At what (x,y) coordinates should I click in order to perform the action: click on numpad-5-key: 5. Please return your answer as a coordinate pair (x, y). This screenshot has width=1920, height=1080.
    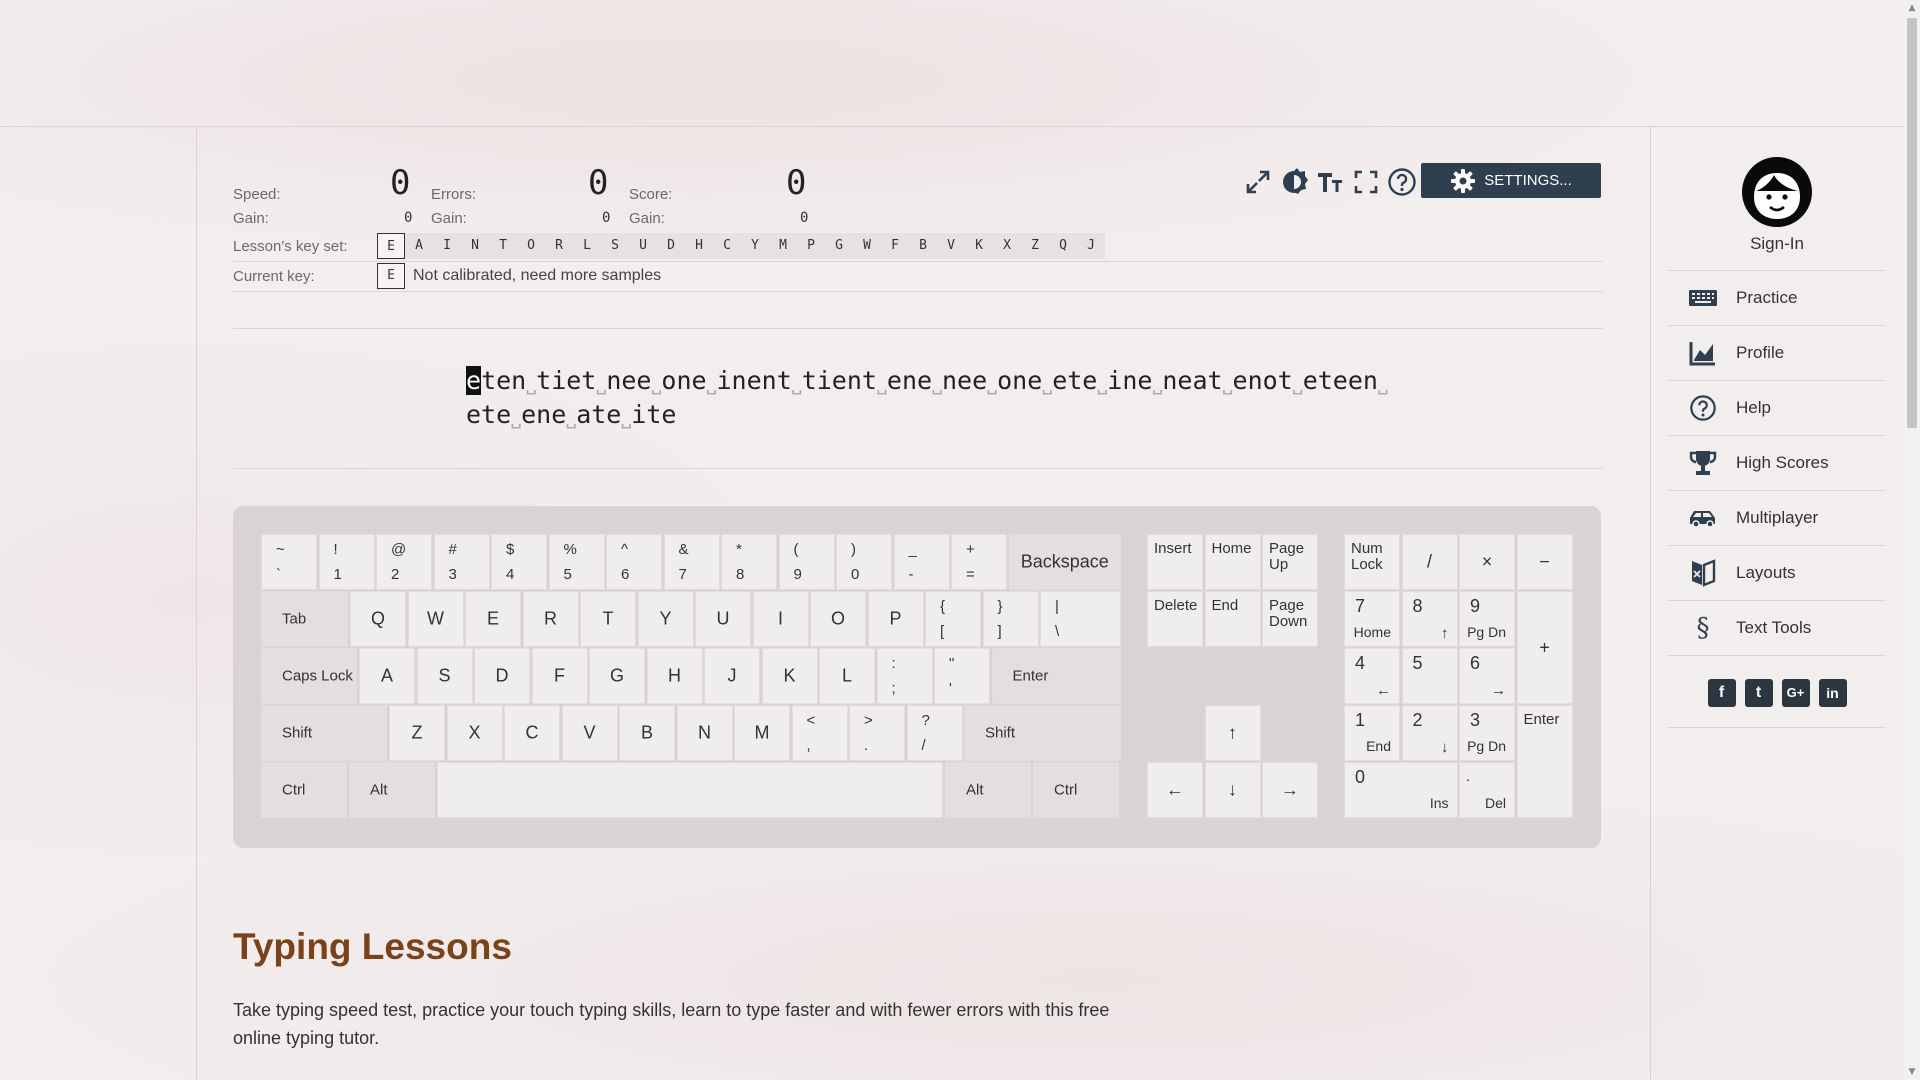
    Looking at the image, I should click on (1429, 676).